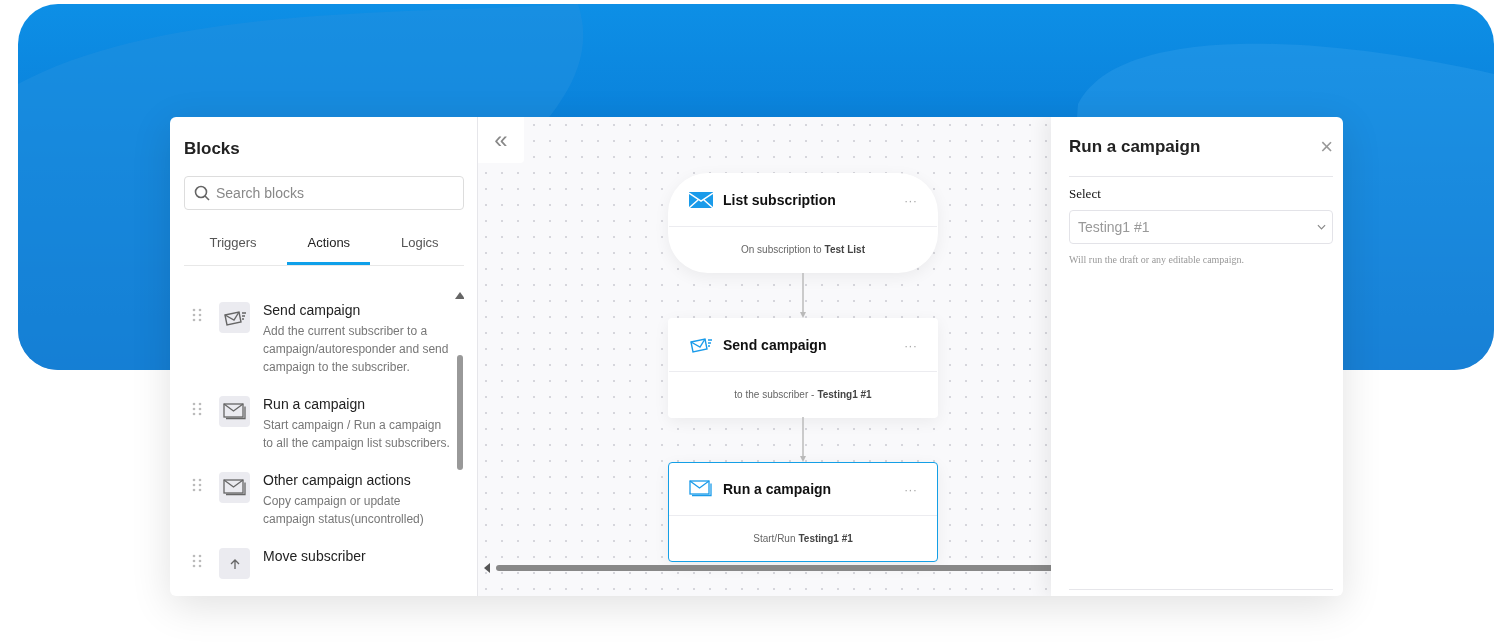 The width and height of the screenshot is (1511, 643). Describe the element at coordinates (803, 395) in the screenshot. I see `node-detail: to the subscriber - Testing1 #1` at that location.